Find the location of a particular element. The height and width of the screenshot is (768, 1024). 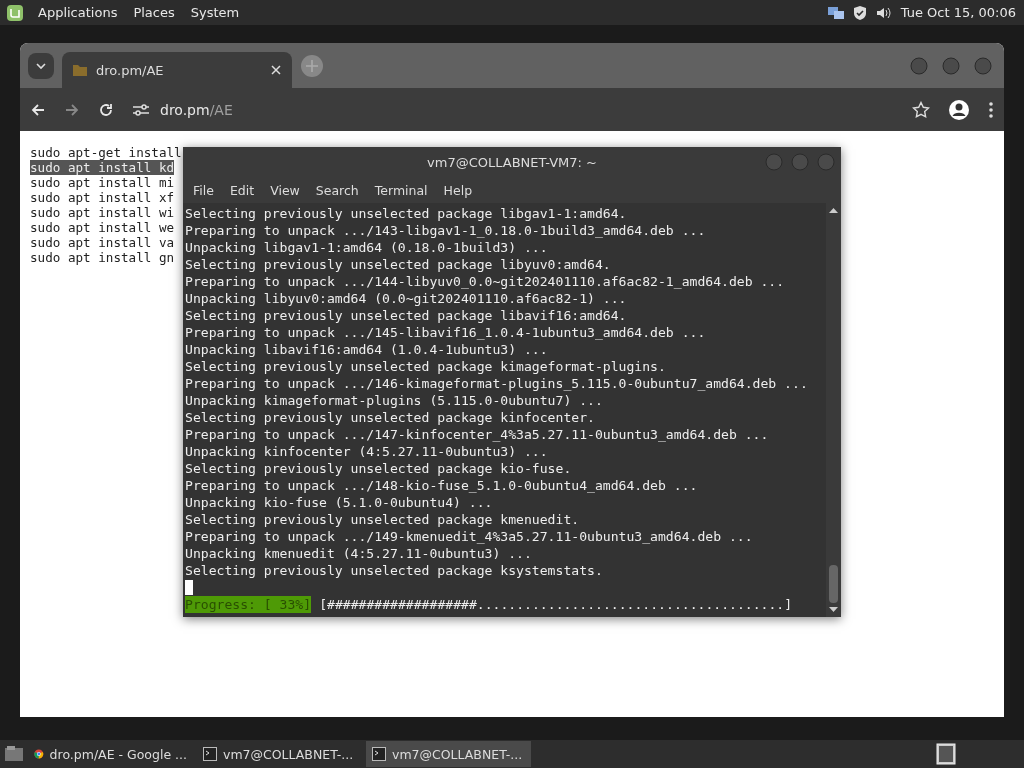

network-icon is located at coordinates (835, 12).